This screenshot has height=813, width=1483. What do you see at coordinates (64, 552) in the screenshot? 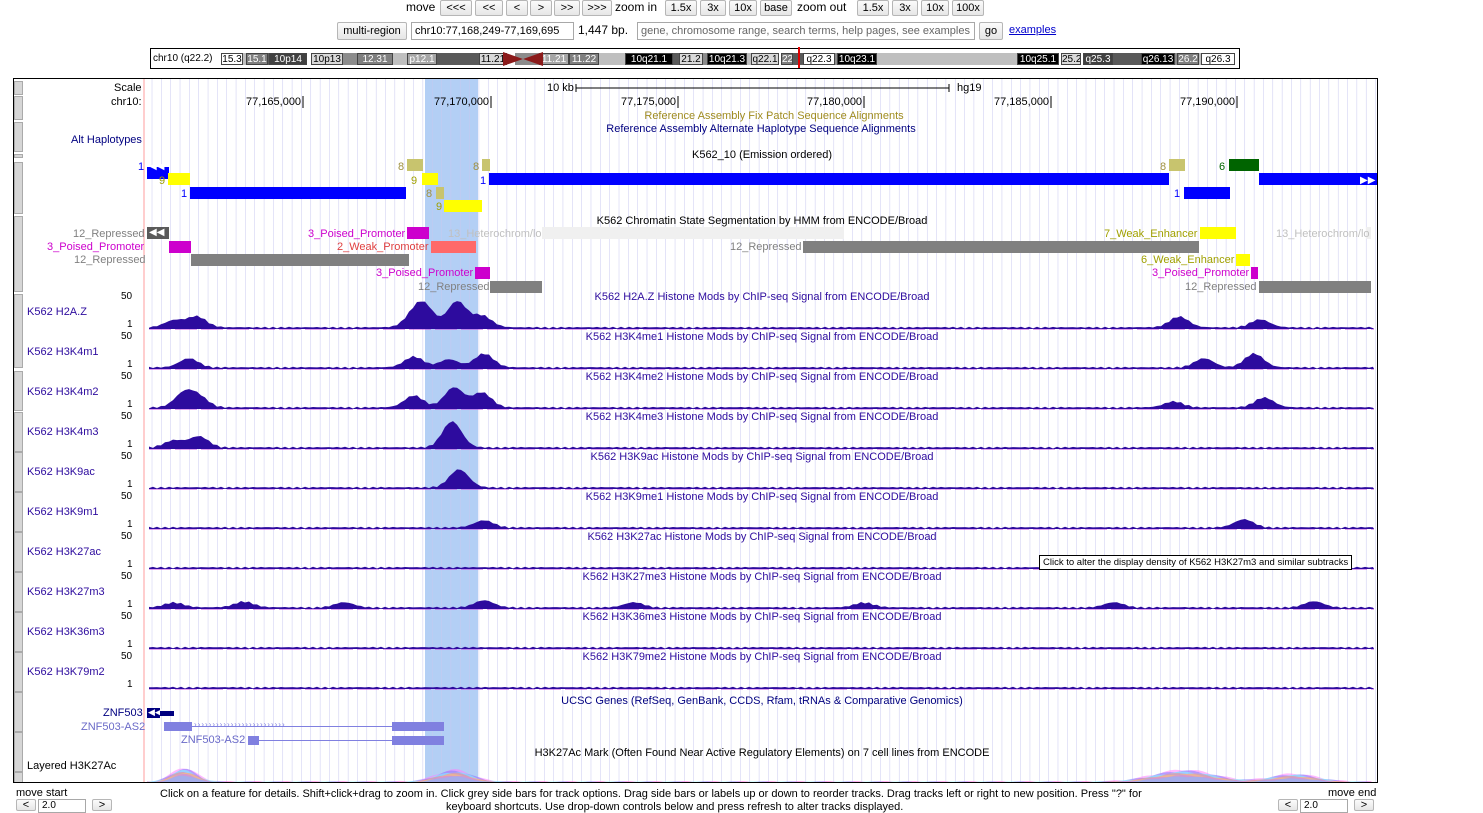
I see `histone-track-label: K562 H3K27ac` at bounding box center [64, 552].